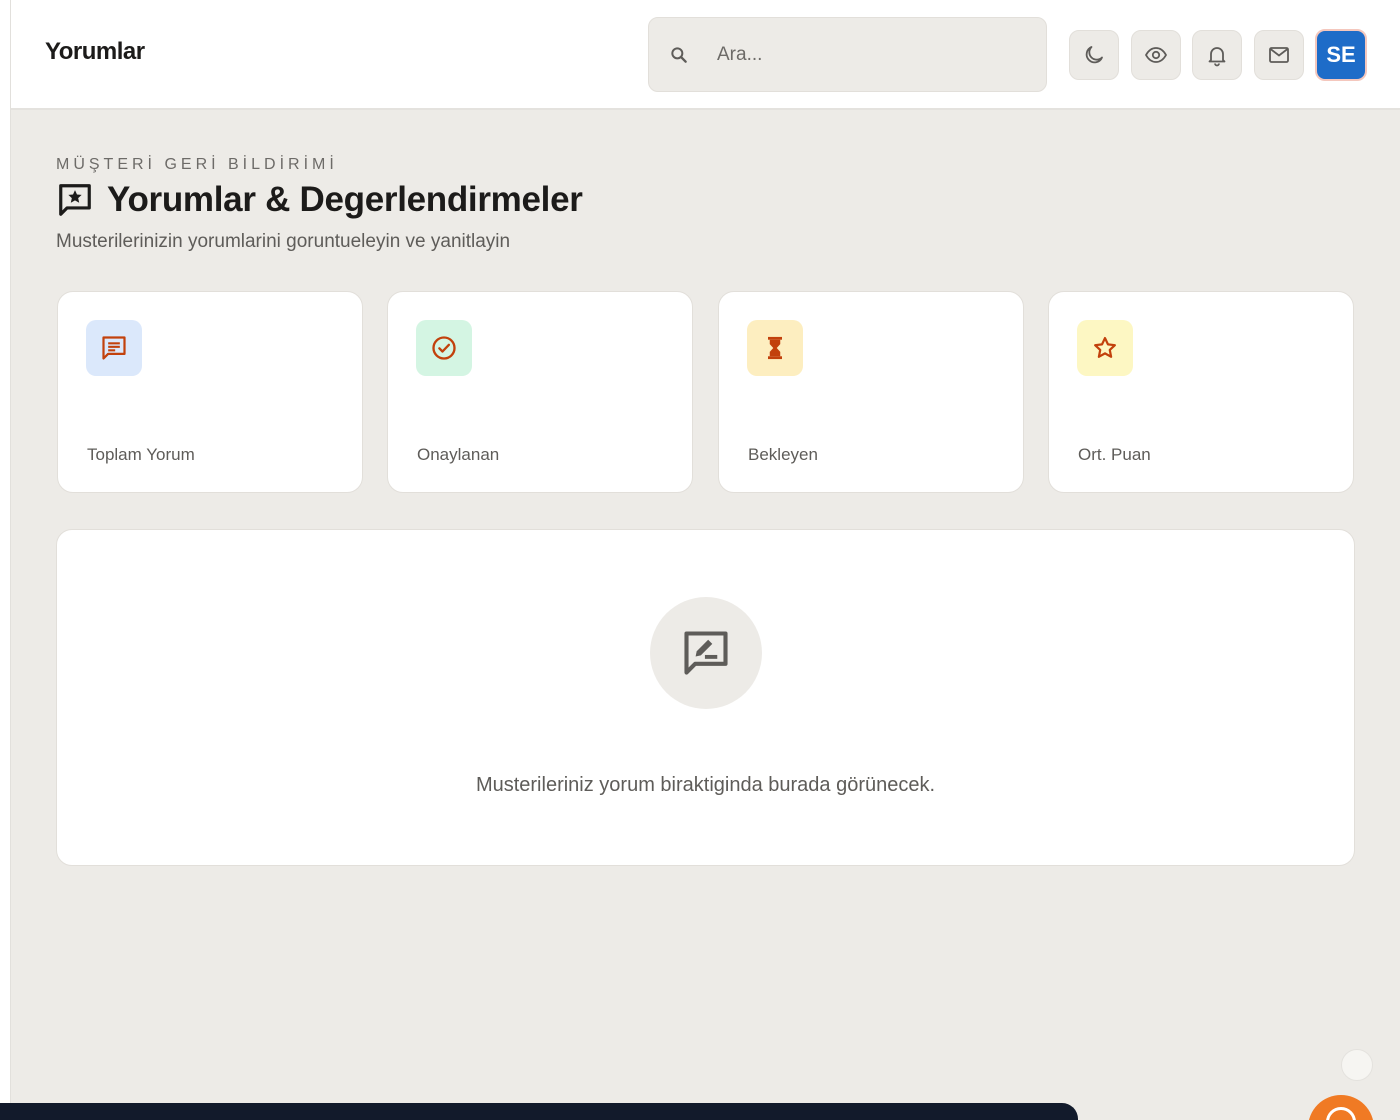  Describe the element at coordinates (95, 51) in the screenshot. I see `app-title: Yorumlar` at that location.